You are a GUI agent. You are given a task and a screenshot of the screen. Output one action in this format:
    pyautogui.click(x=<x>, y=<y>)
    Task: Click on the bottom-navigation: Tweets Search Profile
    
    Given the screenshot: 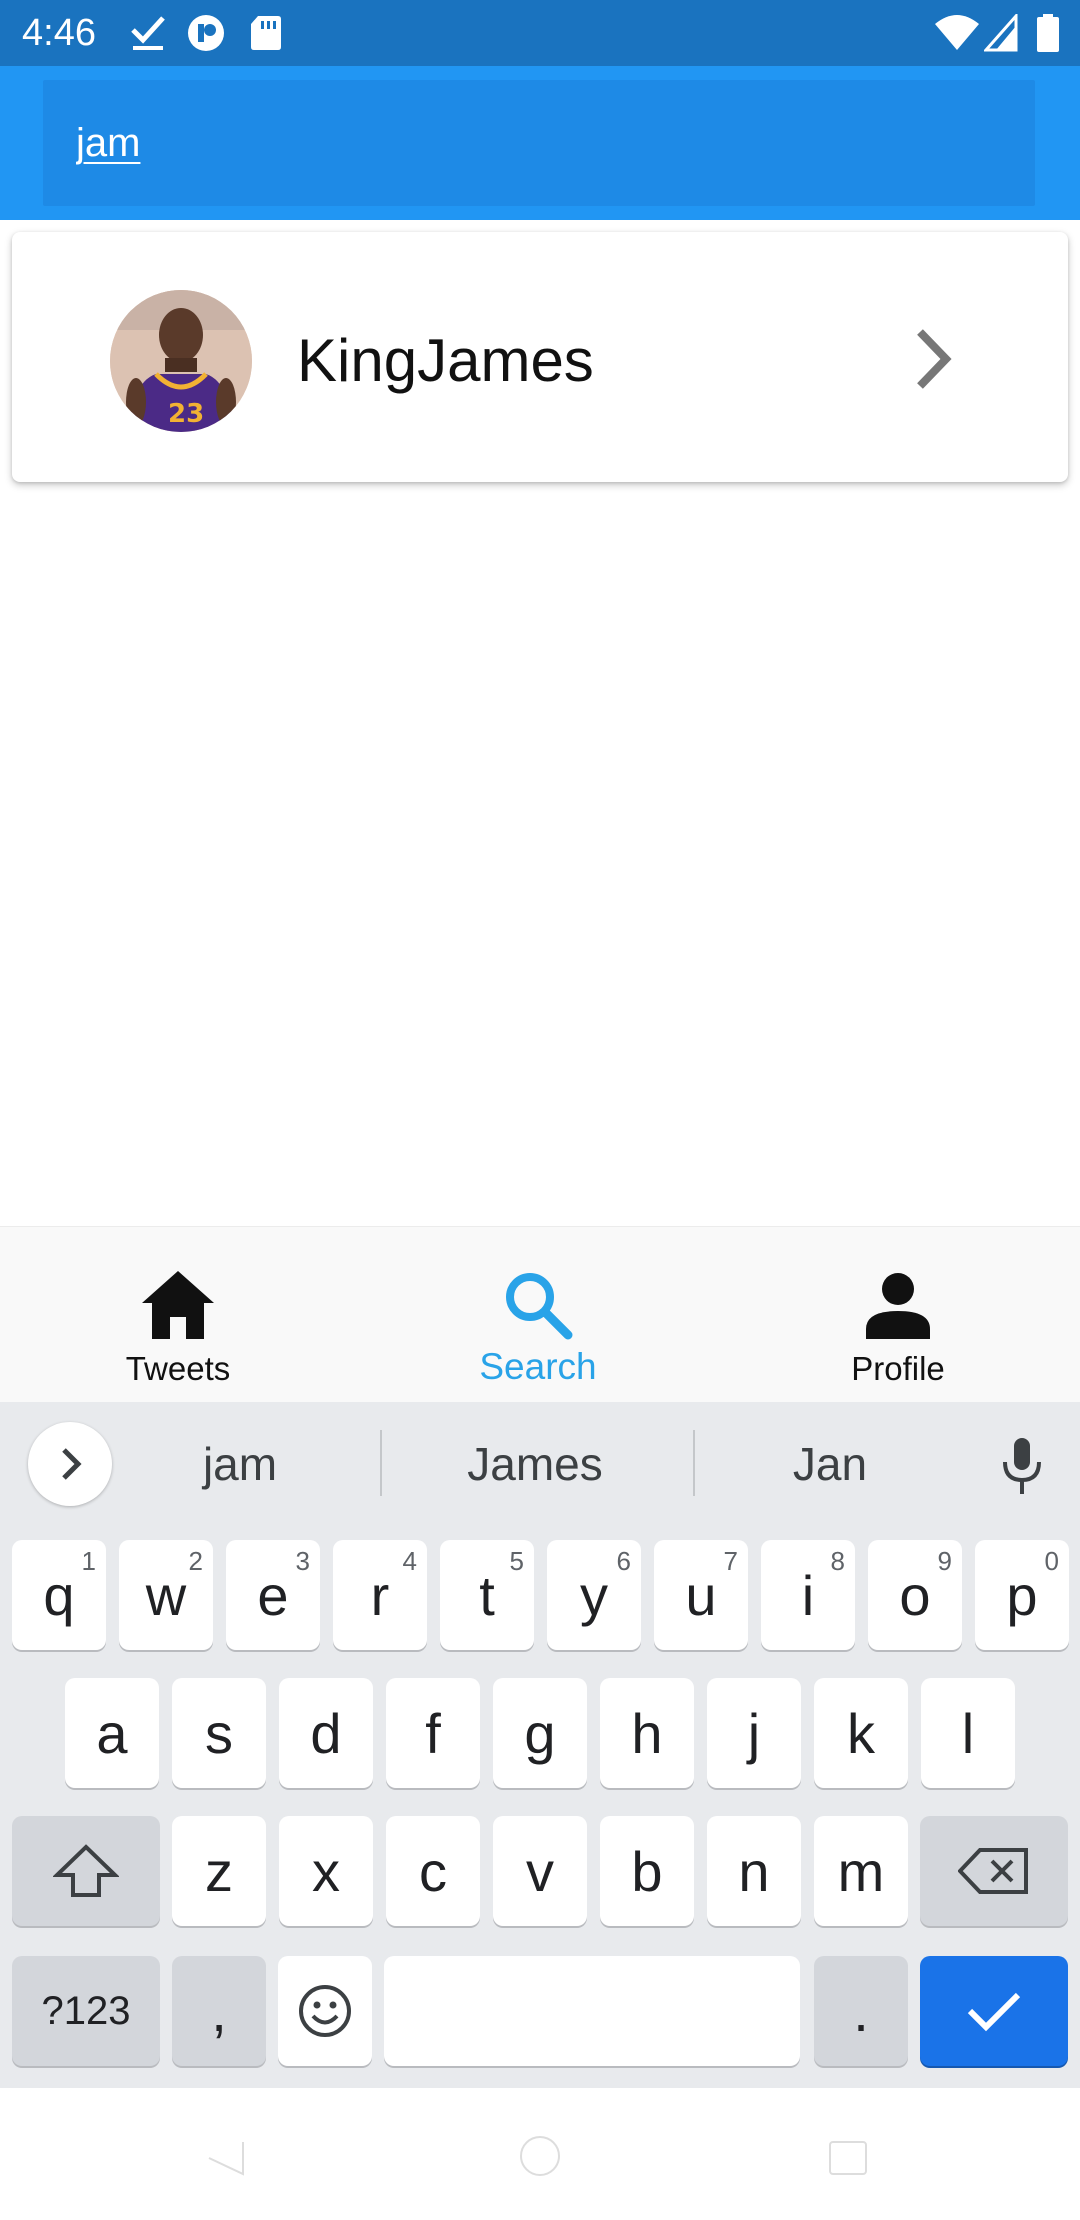 What is the action you would take?
    pyautogui.click(x=540, y=1314)
    